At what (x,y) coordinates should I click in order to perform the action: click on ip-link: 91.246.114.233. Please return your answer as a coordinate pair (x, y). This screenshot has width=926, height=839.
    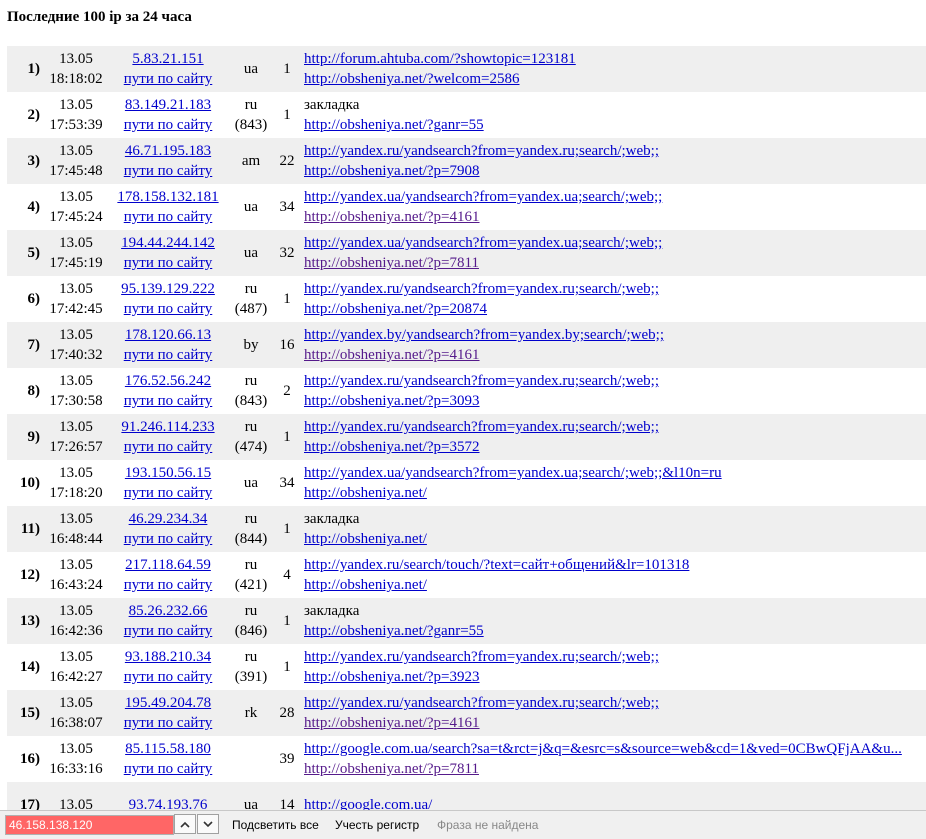
    Looking at the image, I should click on (168, 427).